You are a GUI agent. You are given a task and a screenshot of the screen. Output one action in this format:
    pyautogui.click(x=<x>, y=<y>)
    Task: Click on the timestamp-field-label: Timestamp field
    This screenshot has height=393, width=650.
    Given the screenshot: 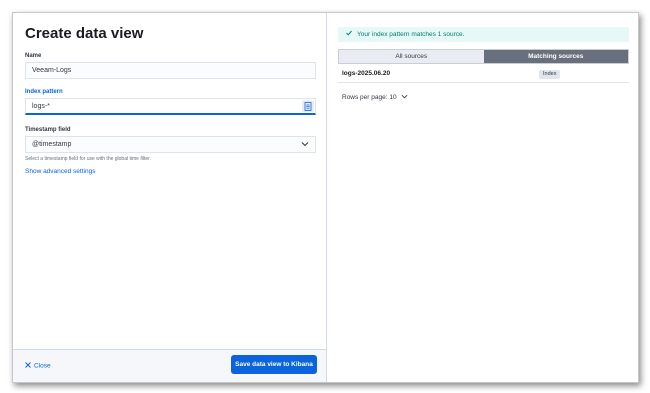 What is the action you would take?
    pyautogui.click(x=48, y=130)
    